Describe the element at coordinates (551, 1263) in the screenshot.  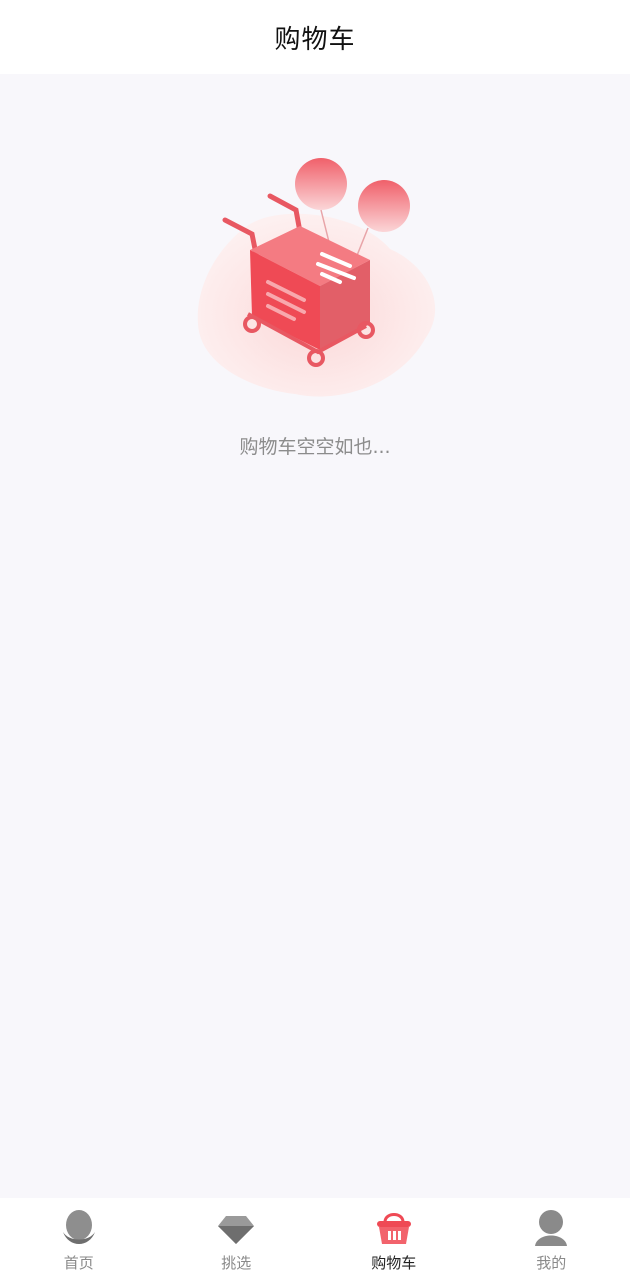
I see `tab-mine-label: 我的` at that location.